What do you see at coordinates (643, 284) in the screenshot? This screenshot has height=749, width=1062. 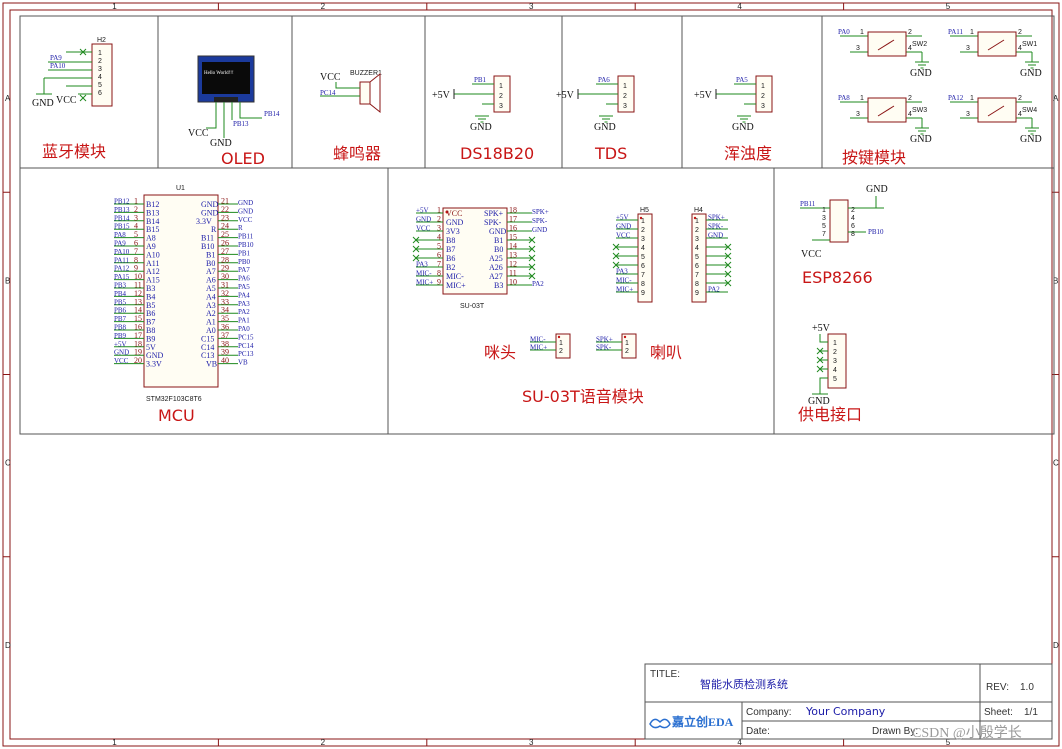 I see `header-pin-number: 8` at bounding box center [643, 284].